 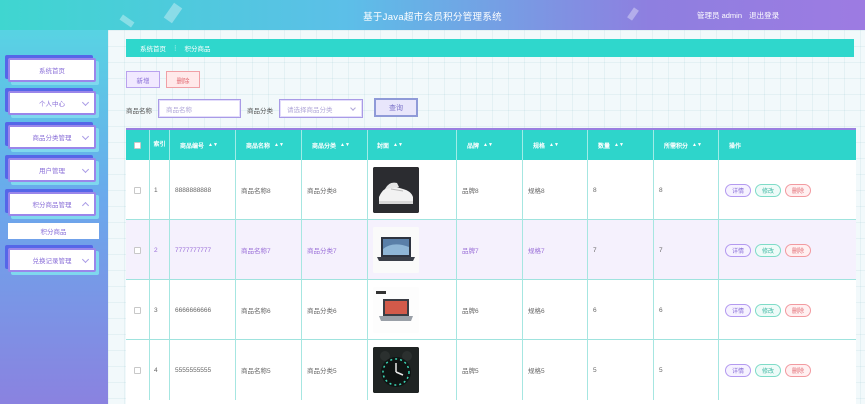 I want to click on cell-points: 5, so click(x=686, y=370).